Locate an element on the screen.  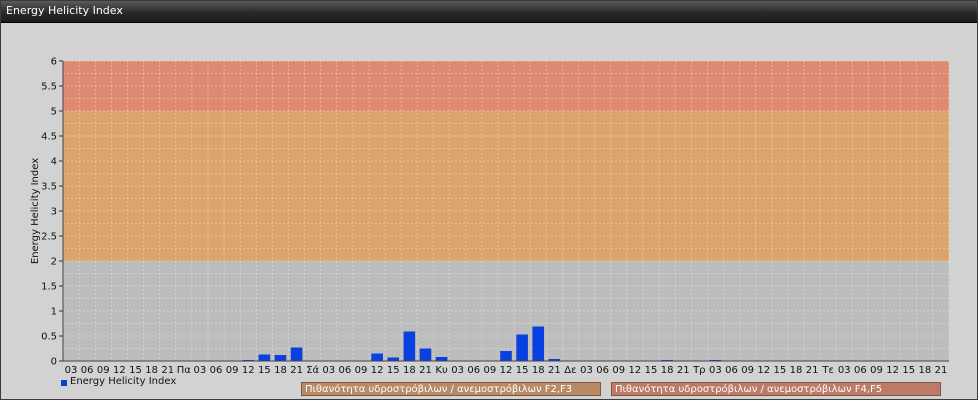
y-tick-label: 4.5 is located at coordinates (49, 137).